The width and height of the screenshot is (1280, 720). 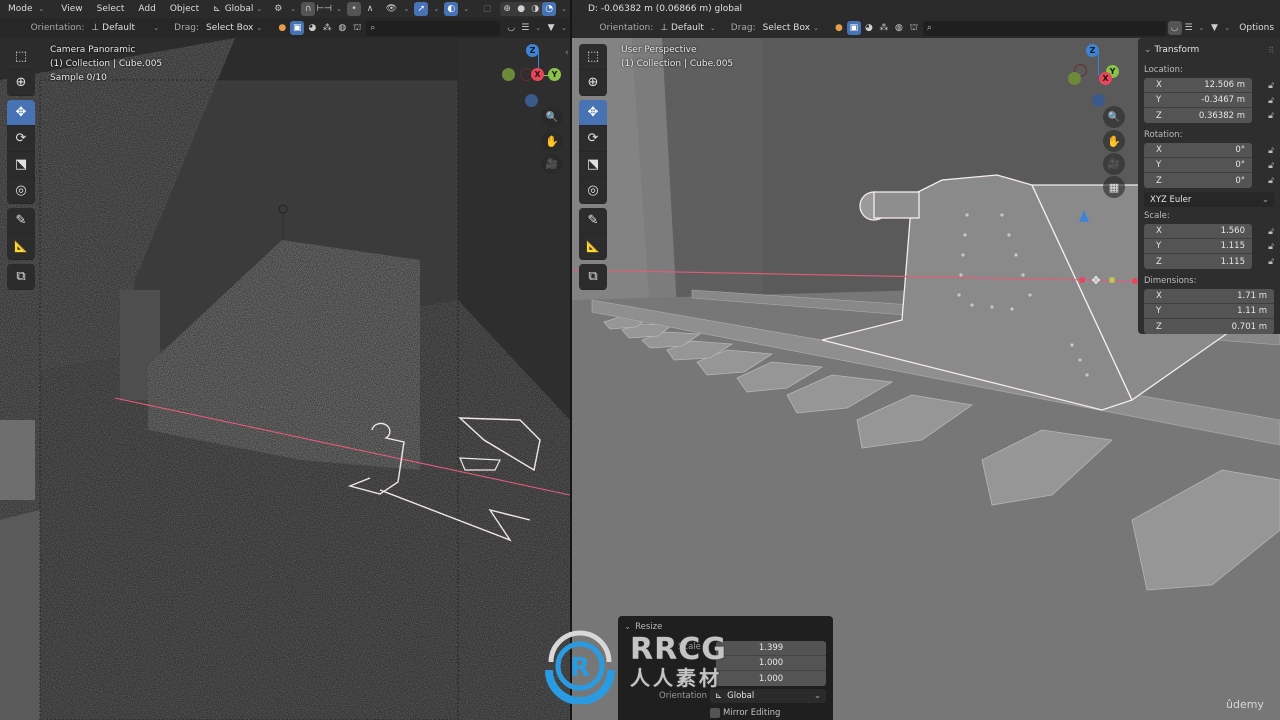 What do you see at coordinates (768, 696) in the screenshot?
I see `resize-orientation-dropdown: ⊾ Global ⌄` at bounding box center [768, 696].